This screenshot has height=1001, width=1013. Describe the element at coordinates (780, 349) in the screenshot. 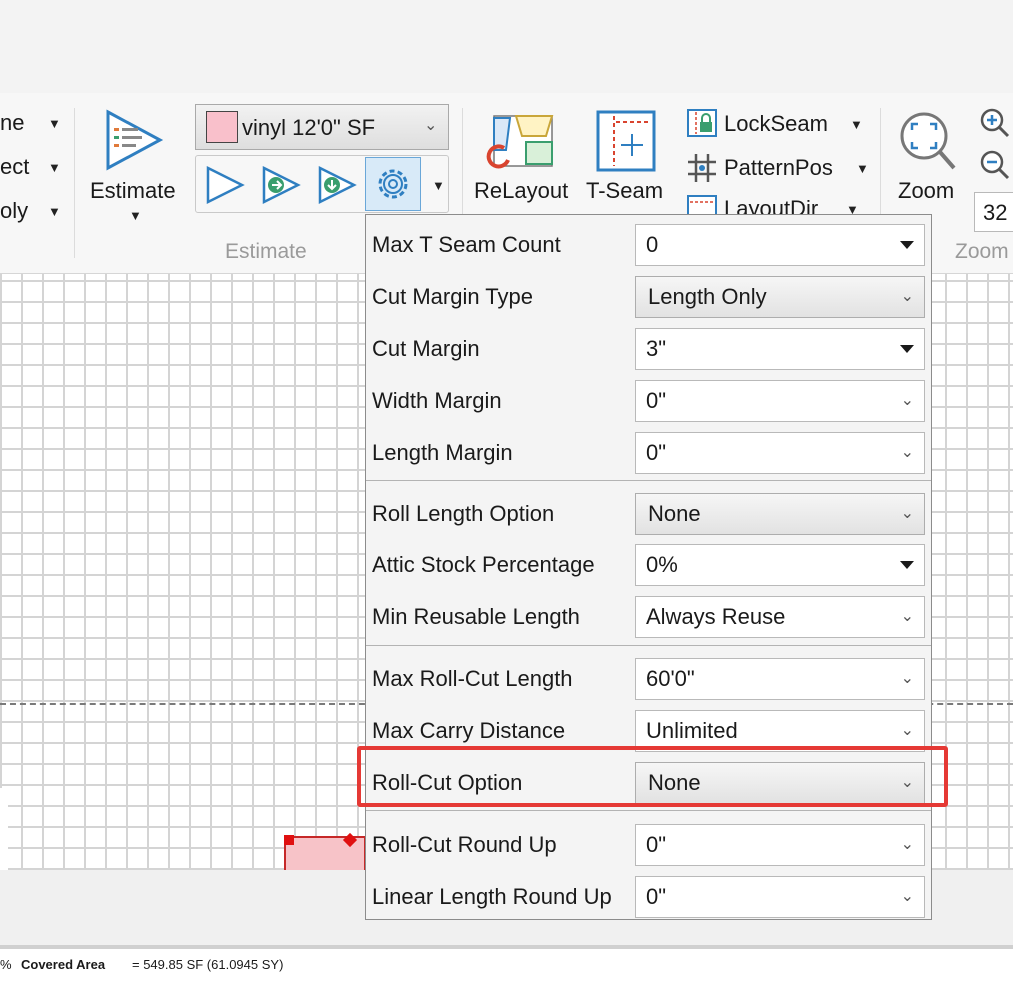

I see `cut-margin-input: 3"` at that location.